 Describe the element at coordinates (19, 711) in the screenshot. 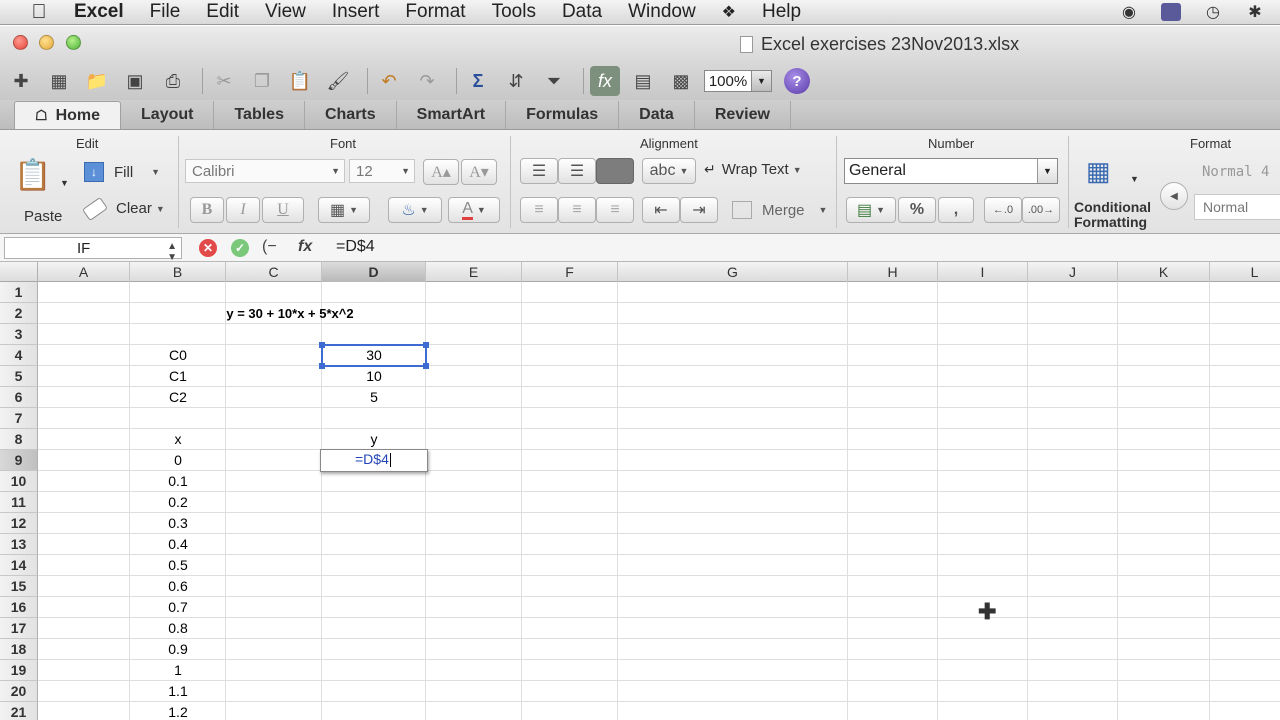

I see `row-header-21: 21` at that location.